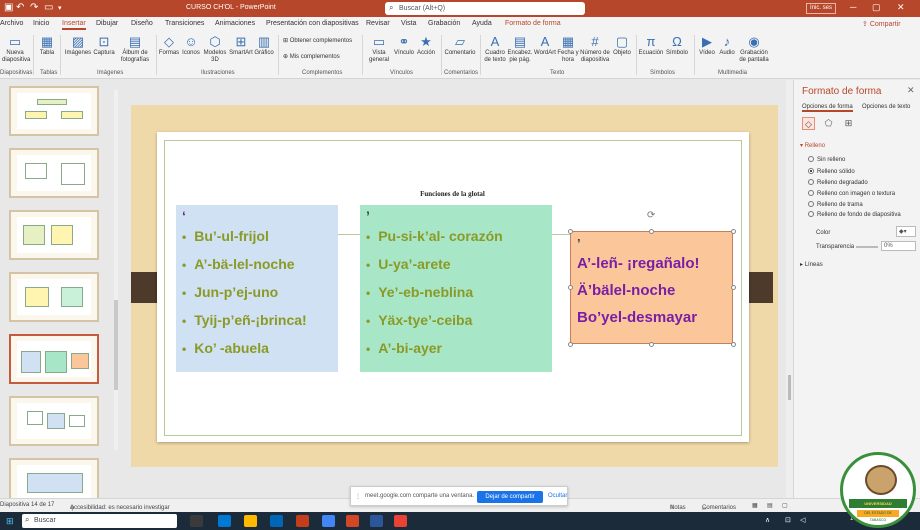 This screenshot has width=920, height=530. I want to click on radio-sin-relleno: Sin relleno, so click(826, 159).